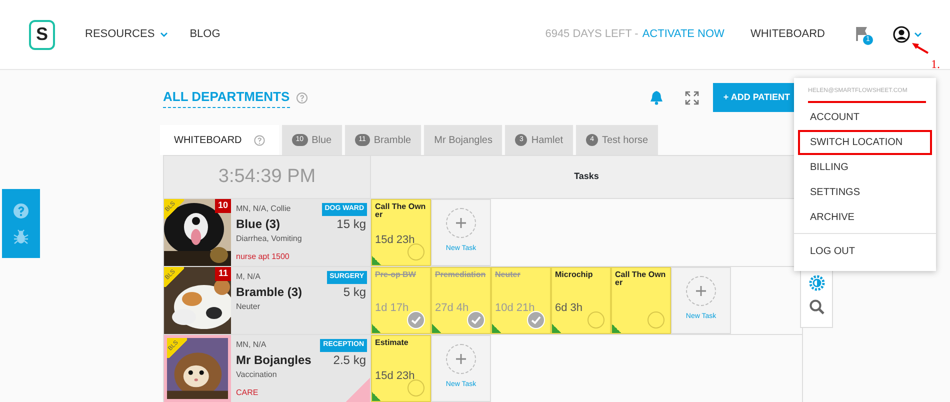 The image size is (950, 402). I want to click on task-due: 27d 4h, so click(452, 308).